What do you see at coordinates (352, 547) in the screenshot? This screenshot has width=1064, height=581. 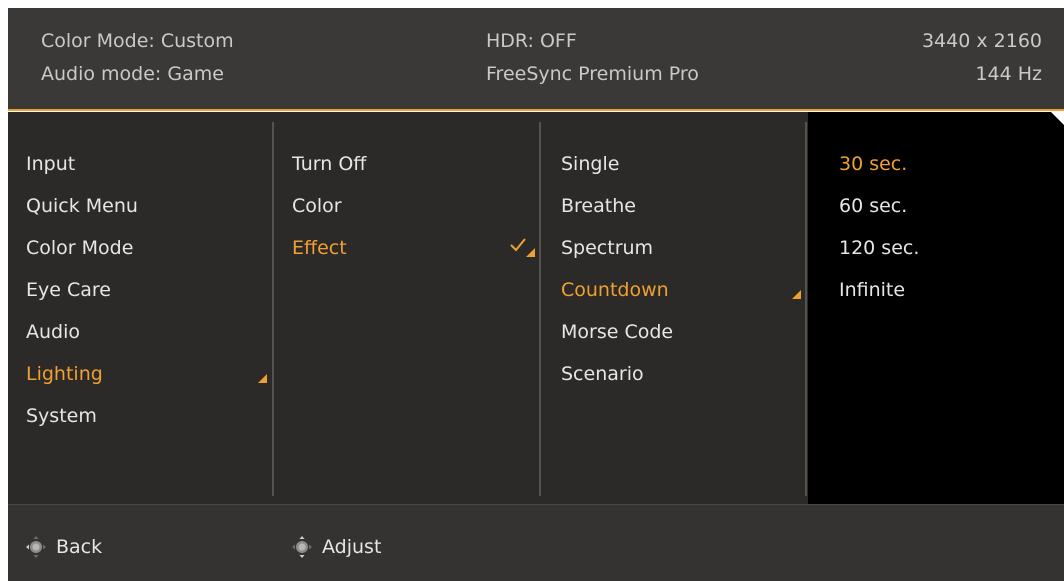 I see `adjust-label: Adjust` at bounding box center [352, 547].